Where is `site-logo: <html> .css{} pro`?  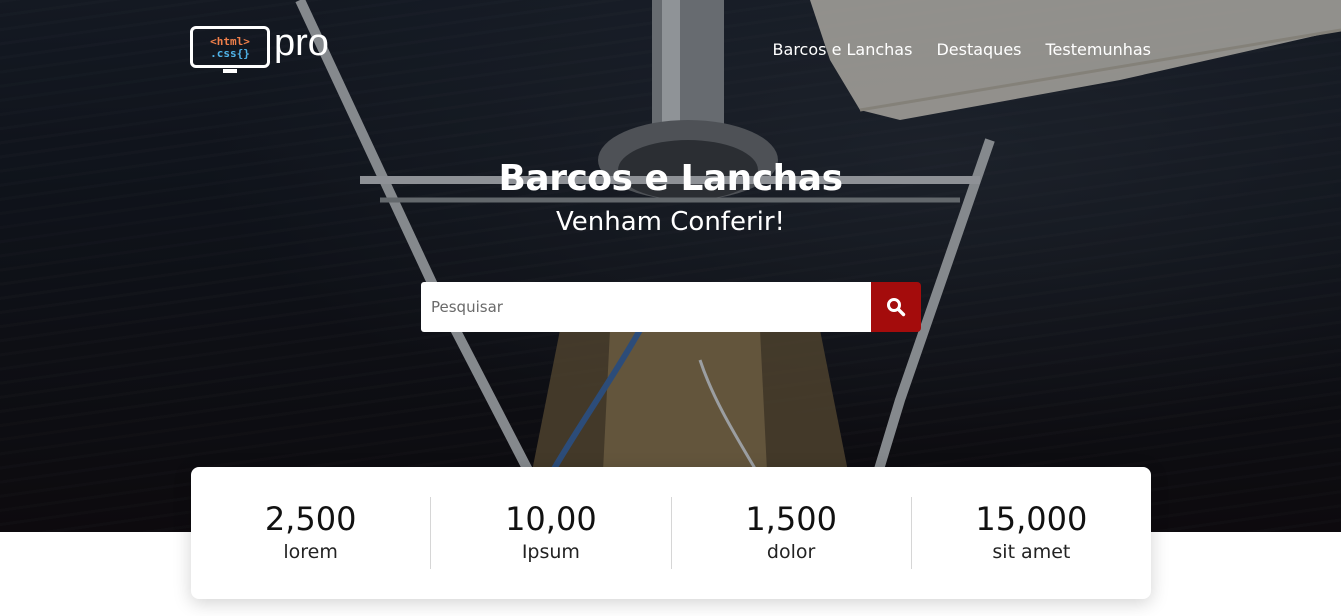
site-logo: <html> .css{} pro is located at coordinates (259, 47).